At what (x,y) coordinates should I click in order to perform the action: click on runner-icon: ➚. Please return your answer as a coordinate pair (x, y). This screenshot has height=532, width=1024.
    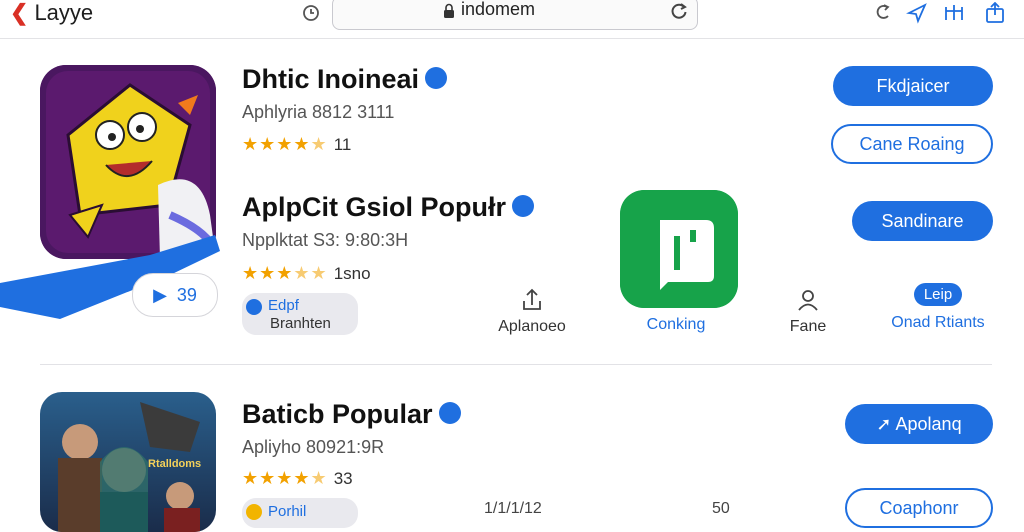
    Looking at the image, I should click on (884, 423).